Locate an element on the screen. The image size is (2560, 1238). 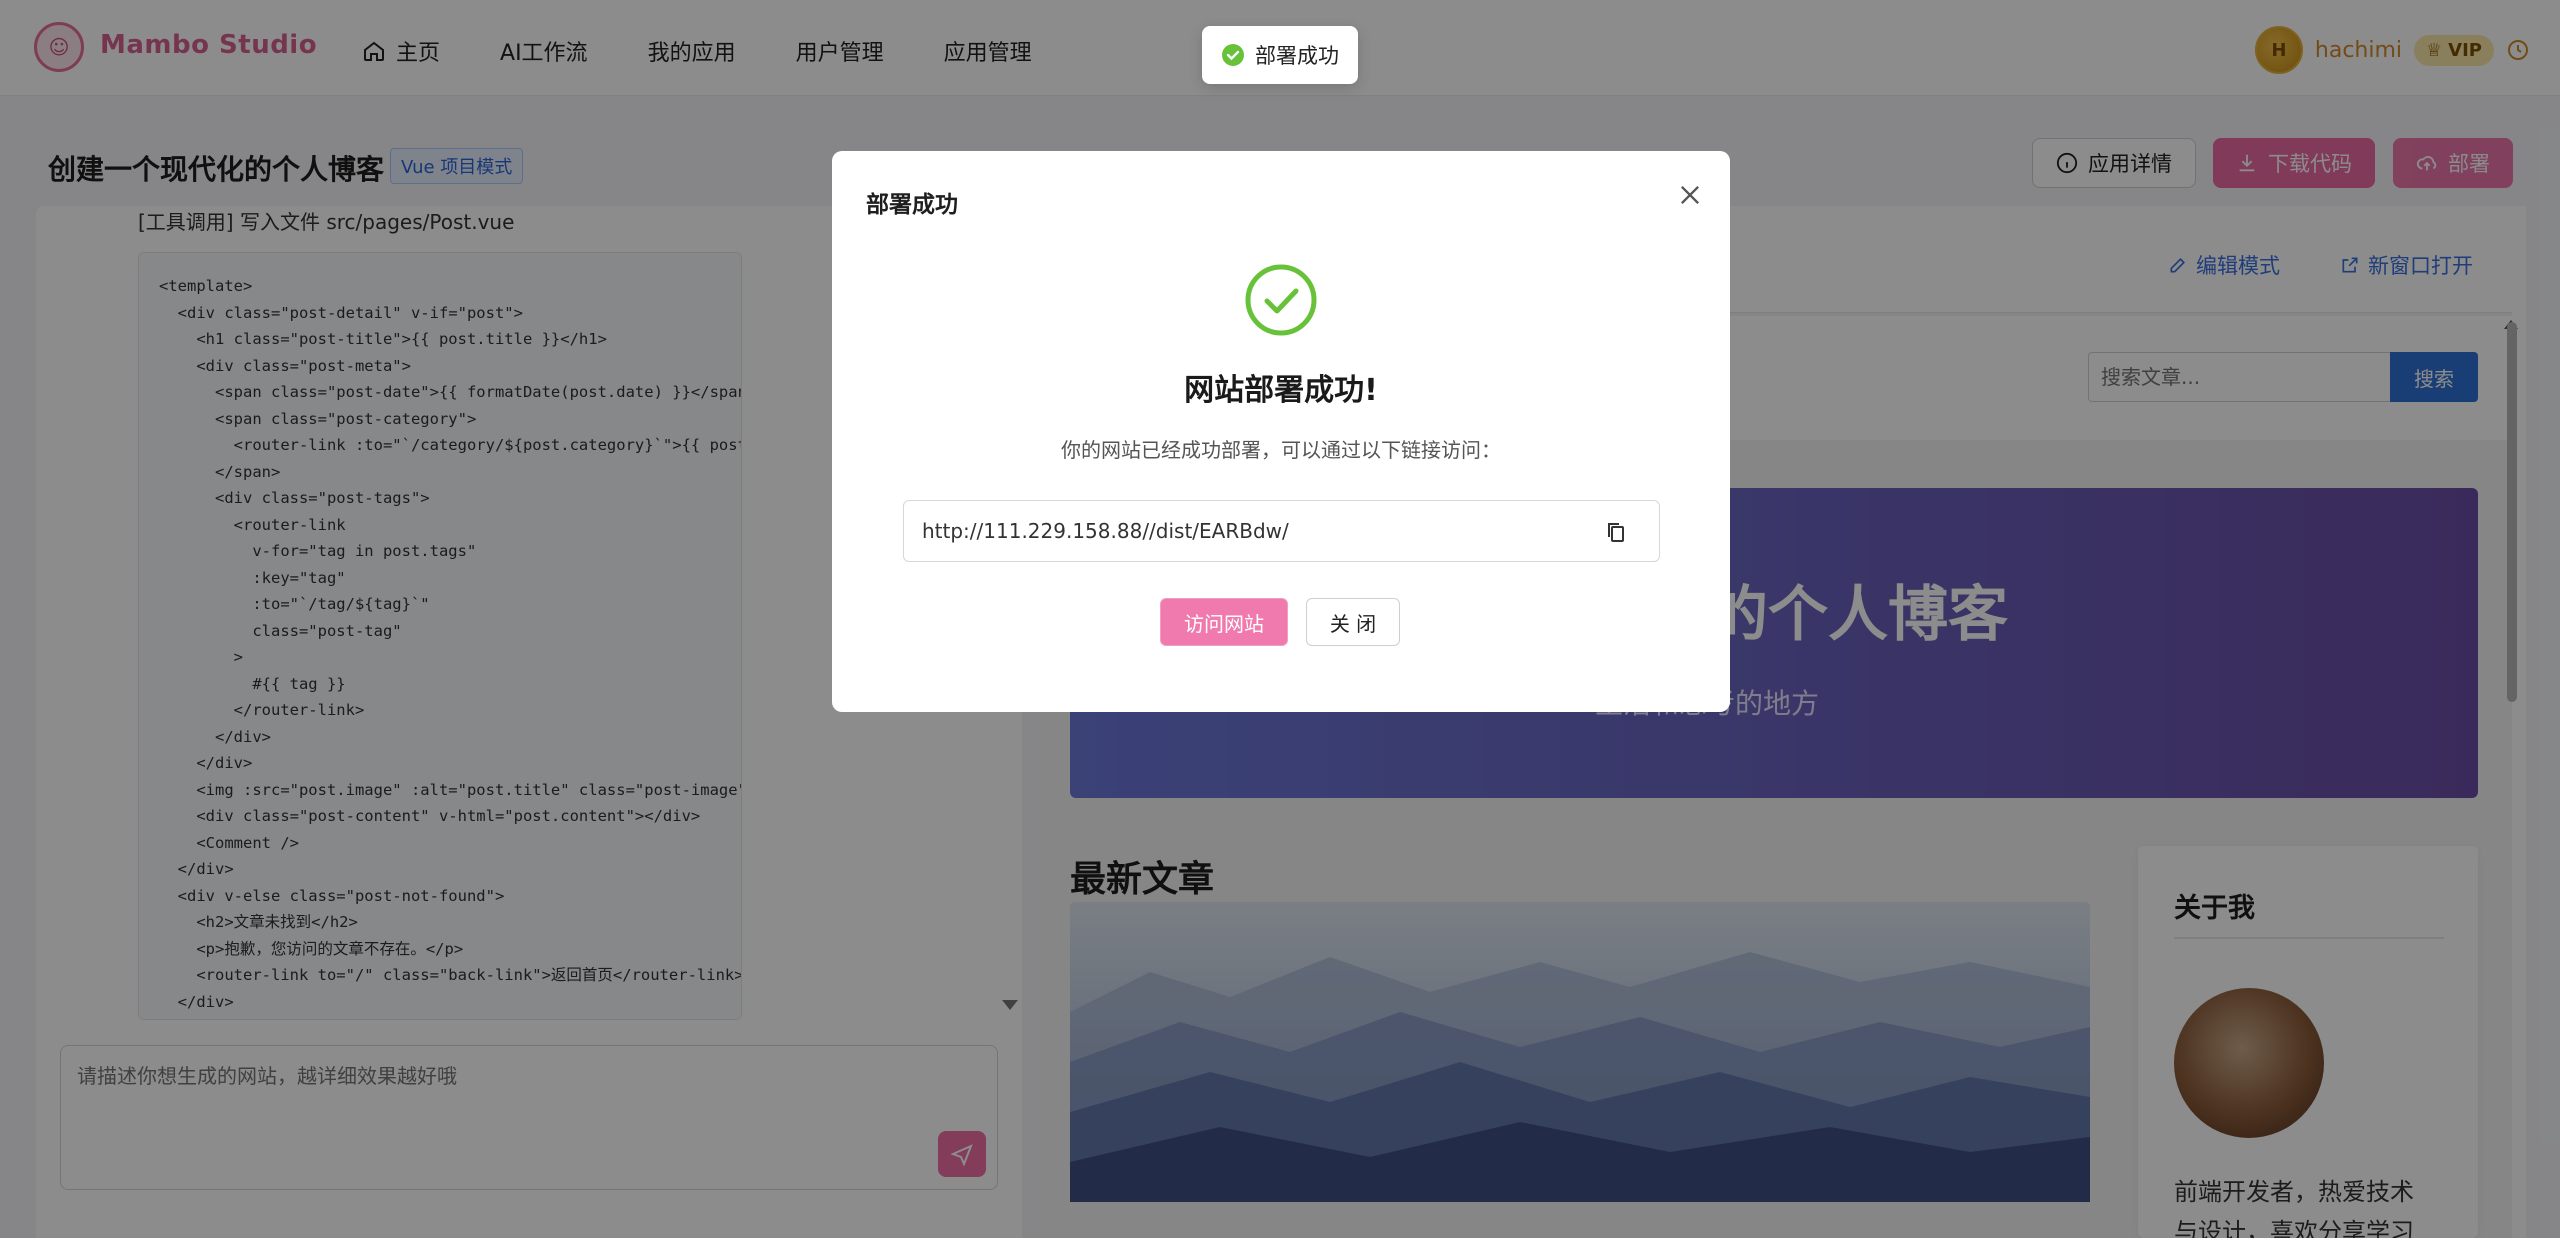
success-check-icon is located at coordinates (1281, 300).